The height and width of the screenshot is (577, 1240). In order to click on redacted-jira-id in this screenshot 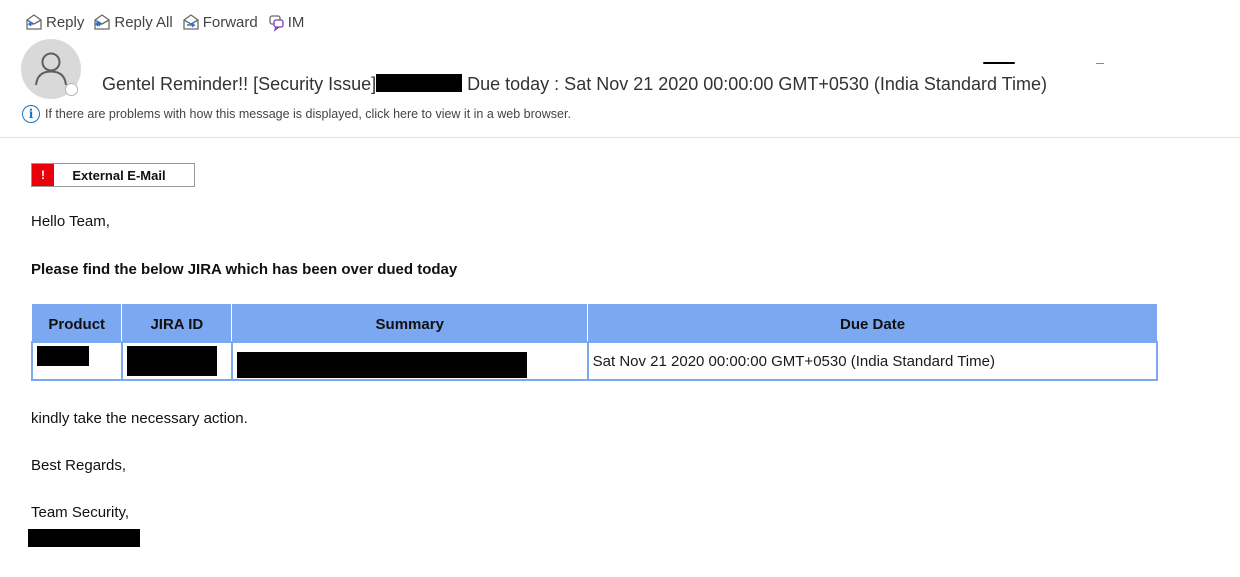, I will do `click(171, 361)`.